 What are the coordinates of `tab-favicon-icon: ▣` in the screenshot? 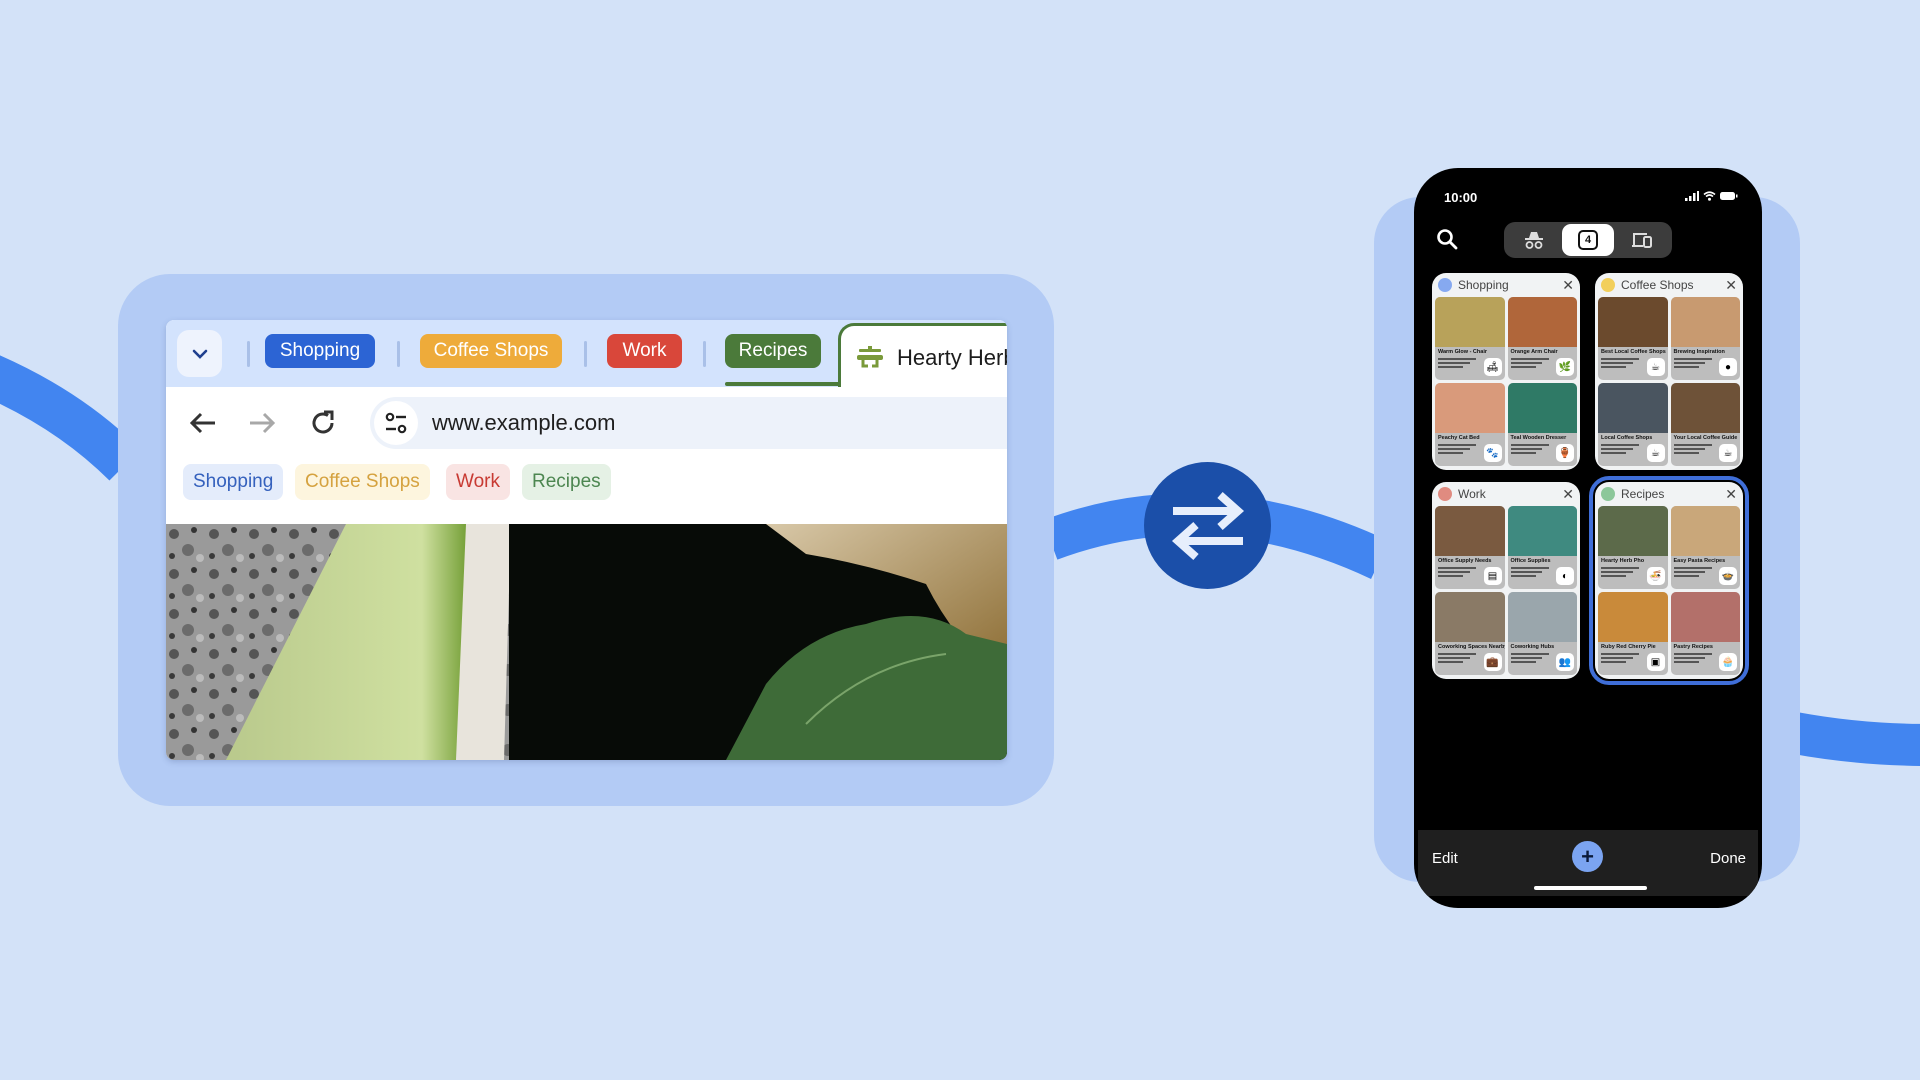 It's located at (1655, 662).